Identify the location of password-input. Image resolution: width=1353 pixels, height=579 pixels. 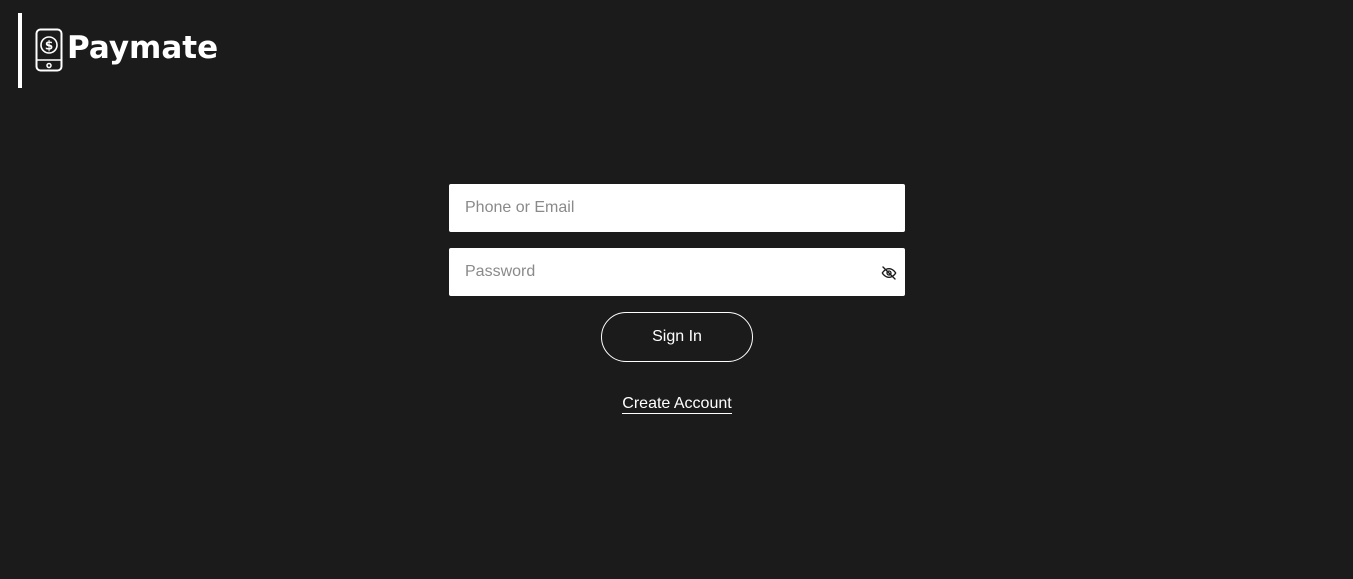
(677, 272).